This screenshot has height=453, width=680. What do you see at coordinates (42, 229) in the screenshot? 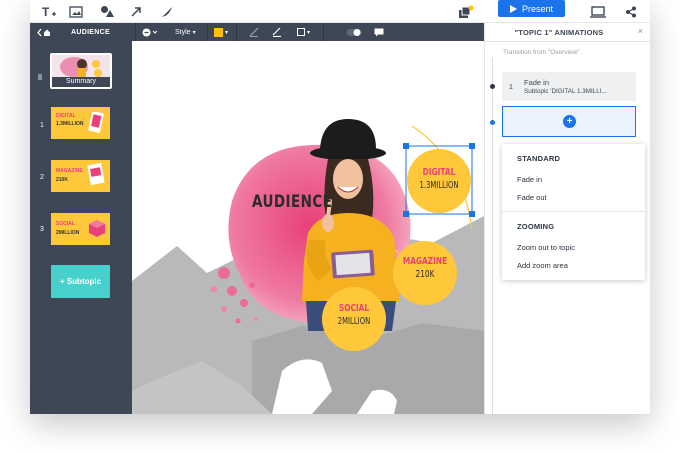
I see `slide-number: 3` at bounding box center [42, 229].